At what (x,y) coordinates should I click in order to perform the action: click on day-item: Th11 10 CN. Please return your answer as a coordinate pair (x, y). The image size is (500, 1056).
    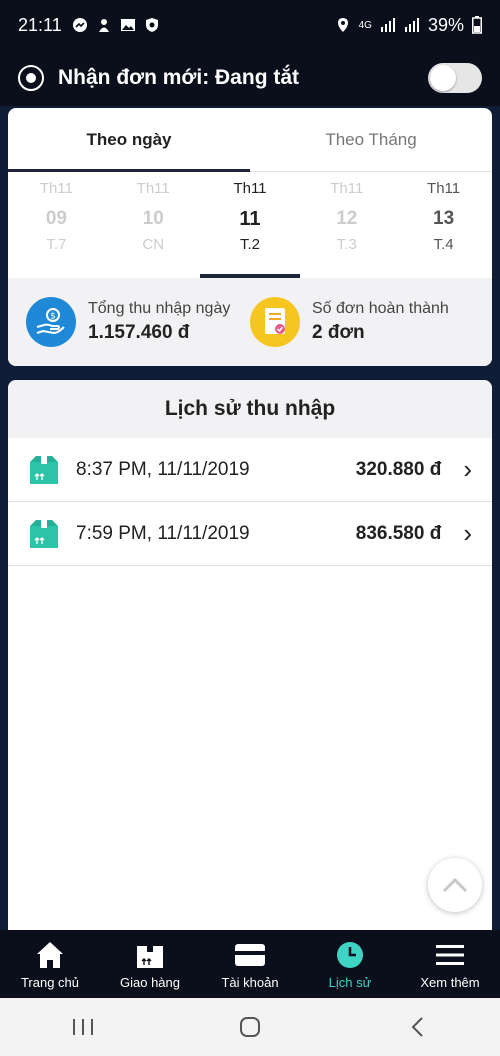
    Looking at the image, I should click on (153, 225).